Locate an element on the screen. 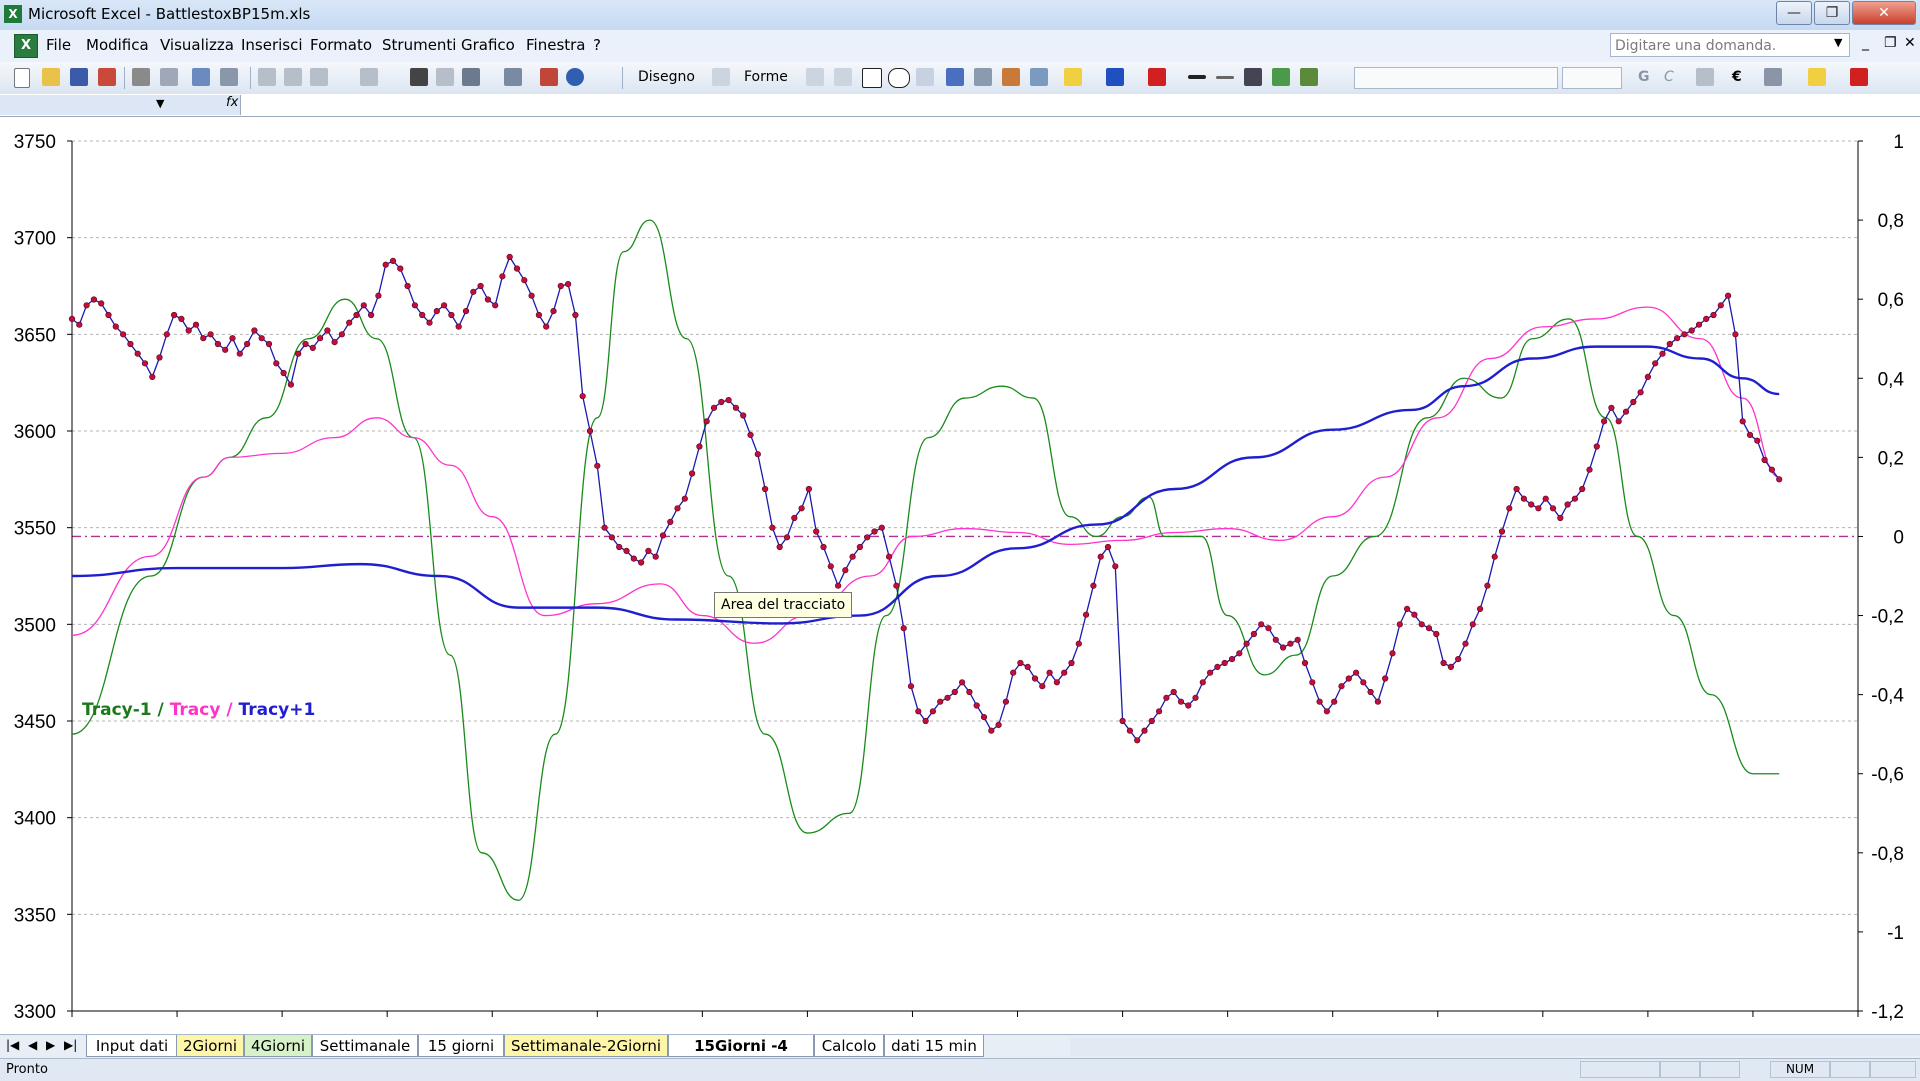 This screenshot has width=1920, height=1081. print-preview-icon is located at coordinates (169, 77).